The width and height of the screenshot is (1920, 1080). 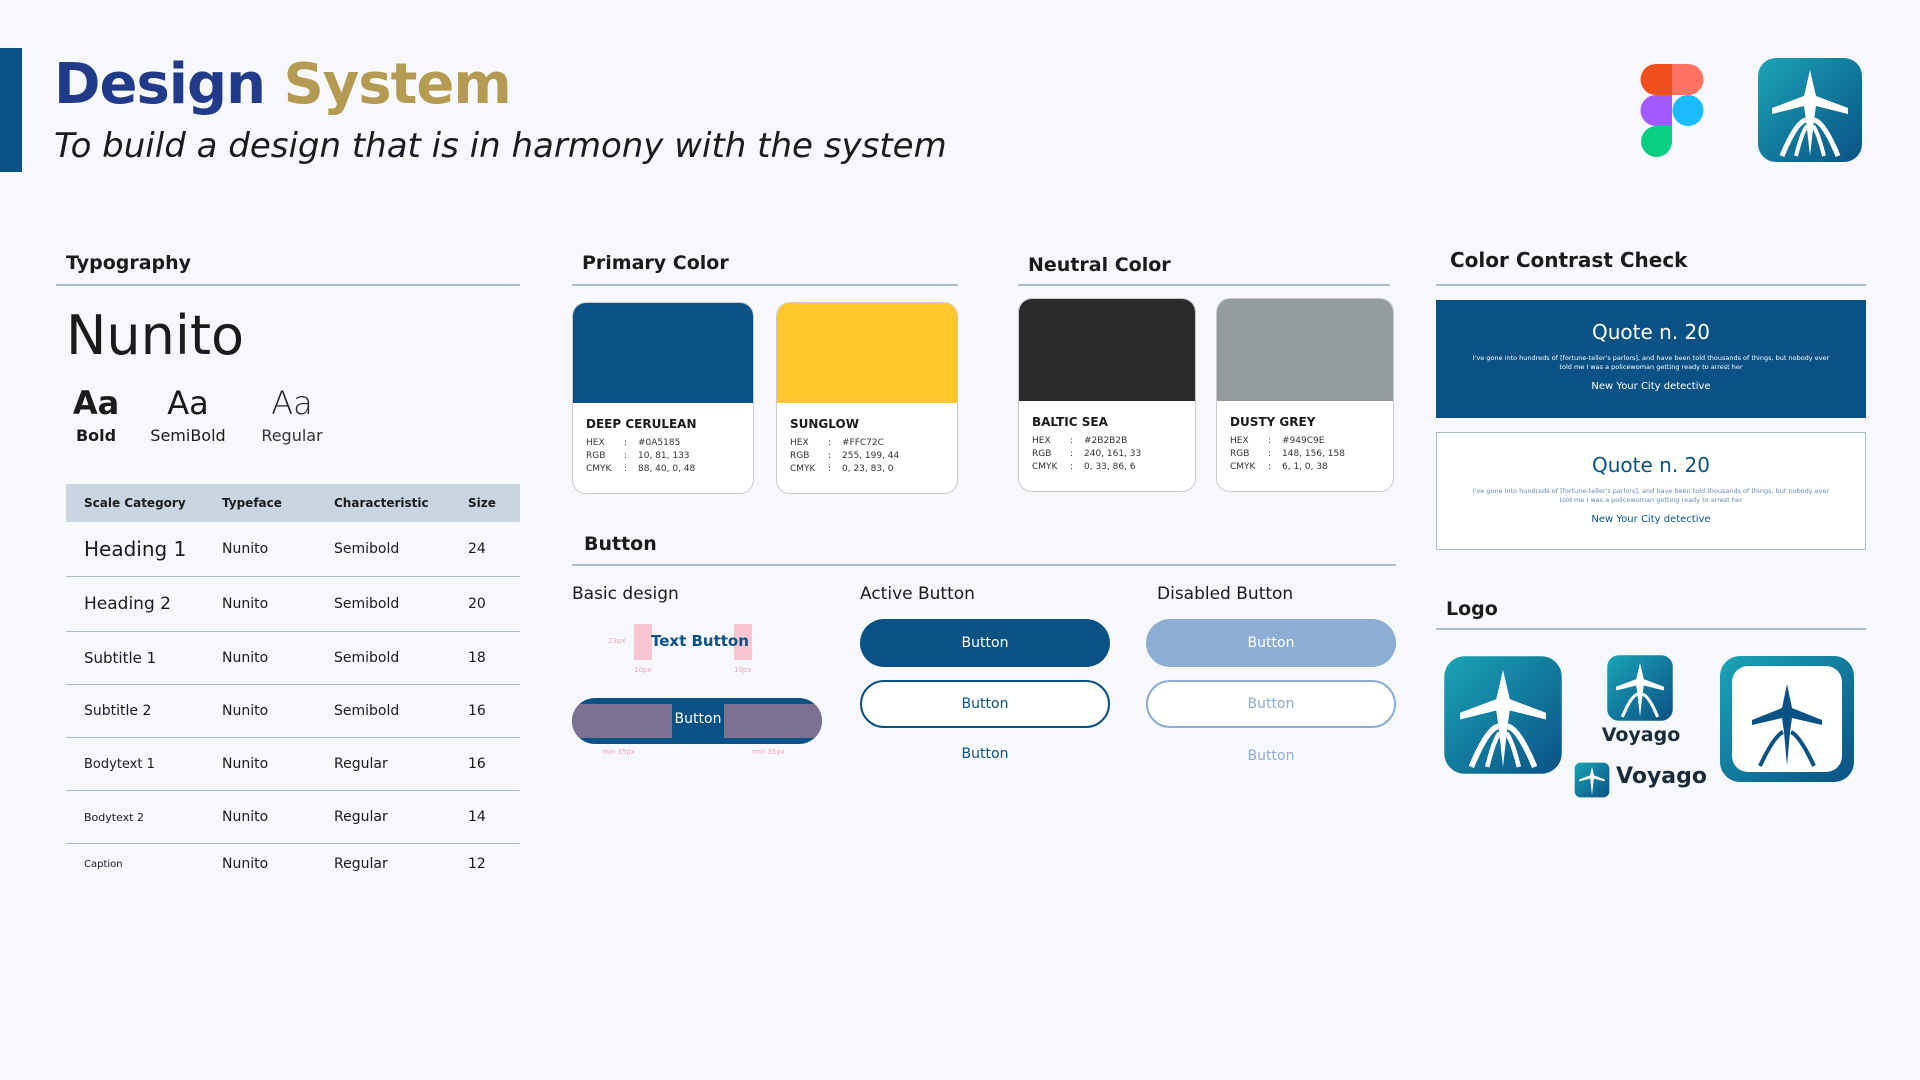 I want to click on primary-color-divider, so click(x=765, y=285).